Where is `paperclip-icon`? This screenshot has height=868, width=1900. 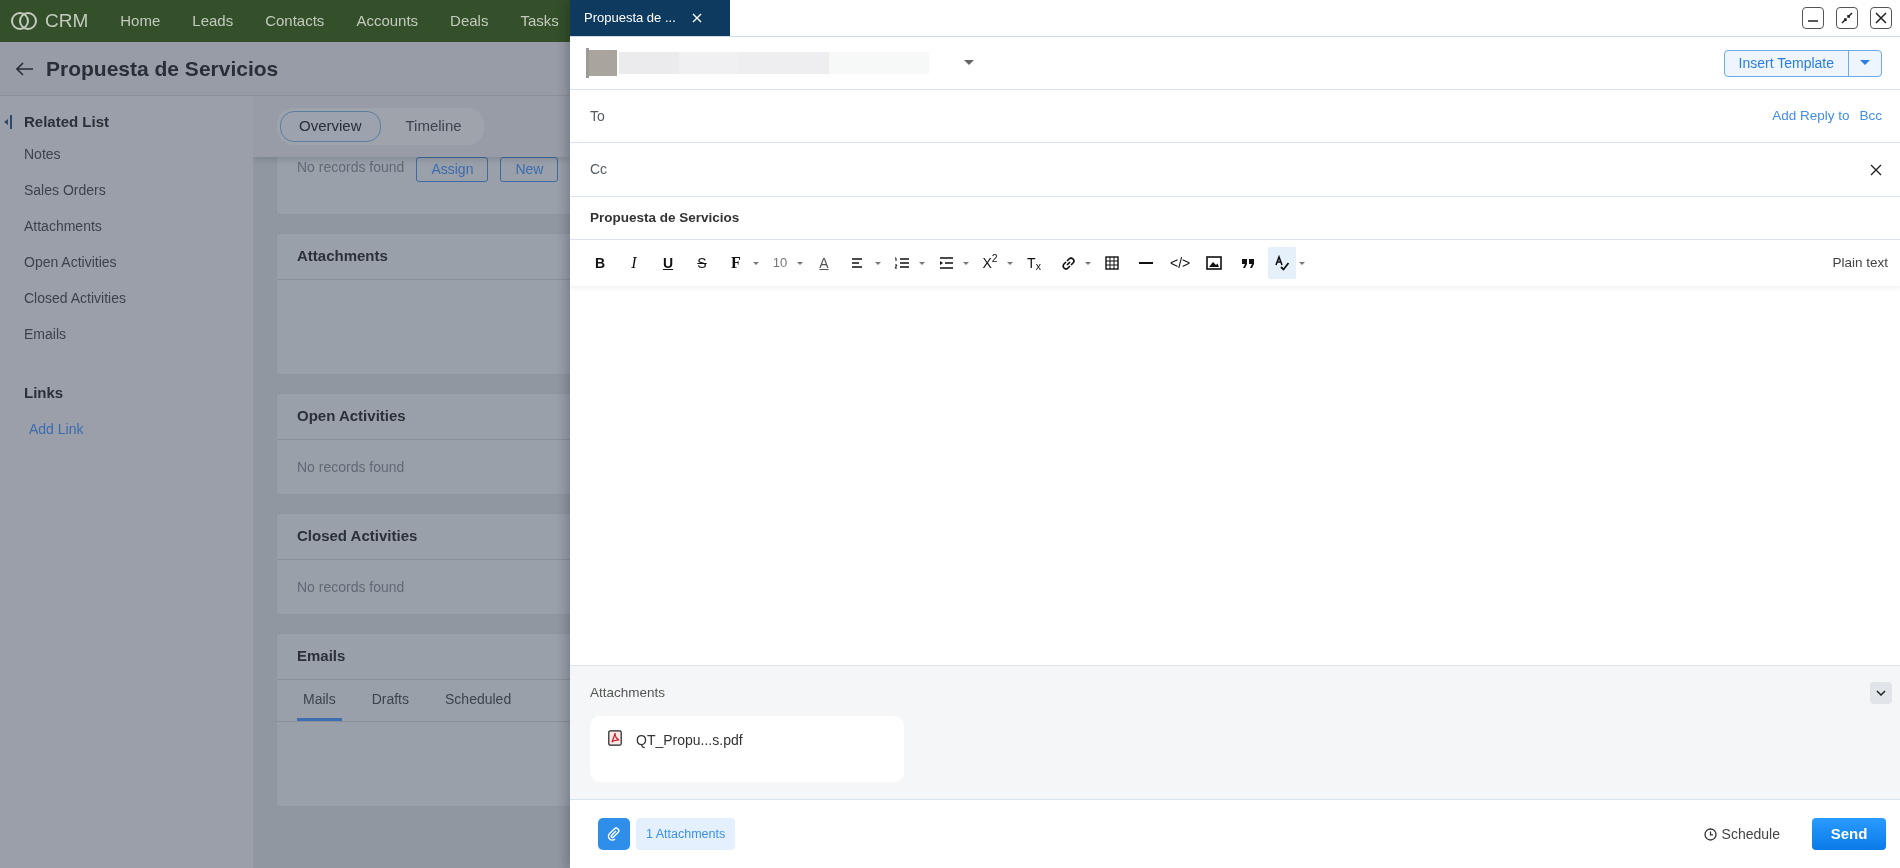
paperclip-icon is located at coordinates (614, 834).